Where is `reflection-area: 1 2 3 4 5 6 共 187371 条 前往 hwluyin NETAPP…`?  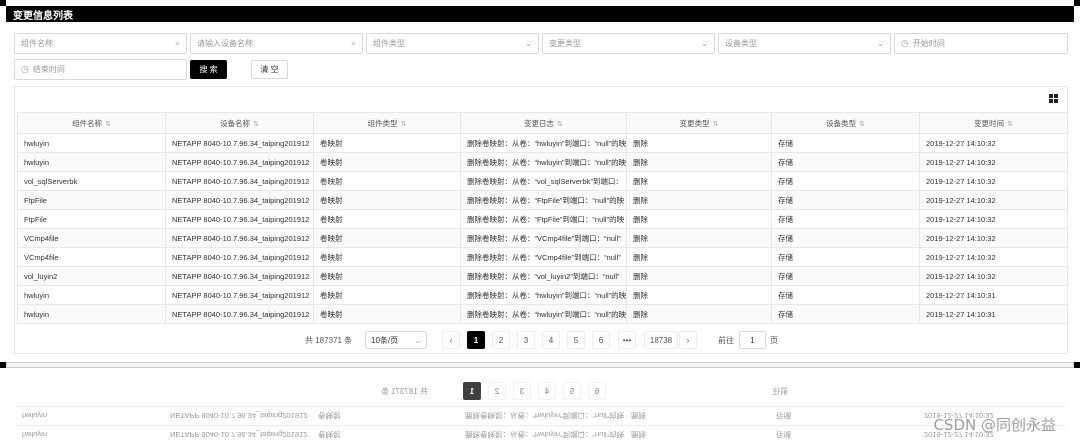
reflection-area: 1 2 3 4 5 6 共 187371 条 前往 hwluyin NETAPP… is located at coordinates (541, 407).